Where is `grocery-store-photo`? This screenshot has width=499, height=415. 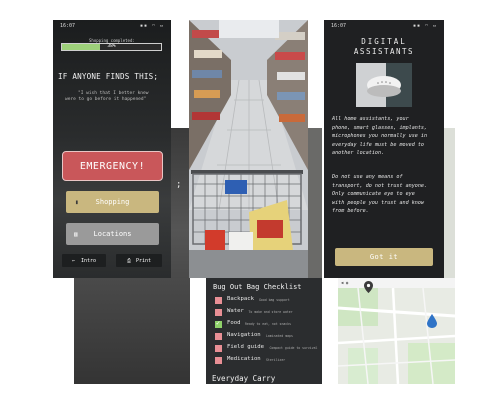 grocery-store-photo is located at coordinates (248, 149).